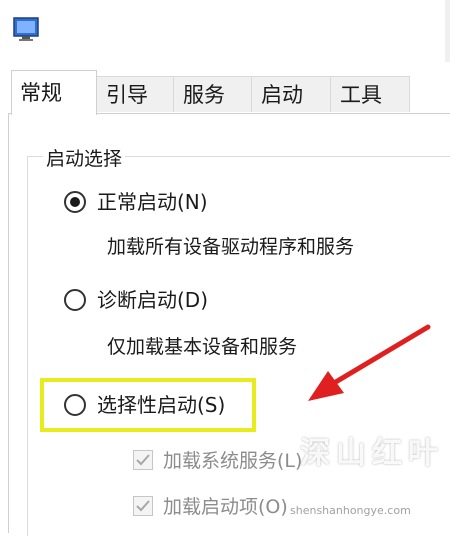  I want to click on title-bar, so click(225, 31).